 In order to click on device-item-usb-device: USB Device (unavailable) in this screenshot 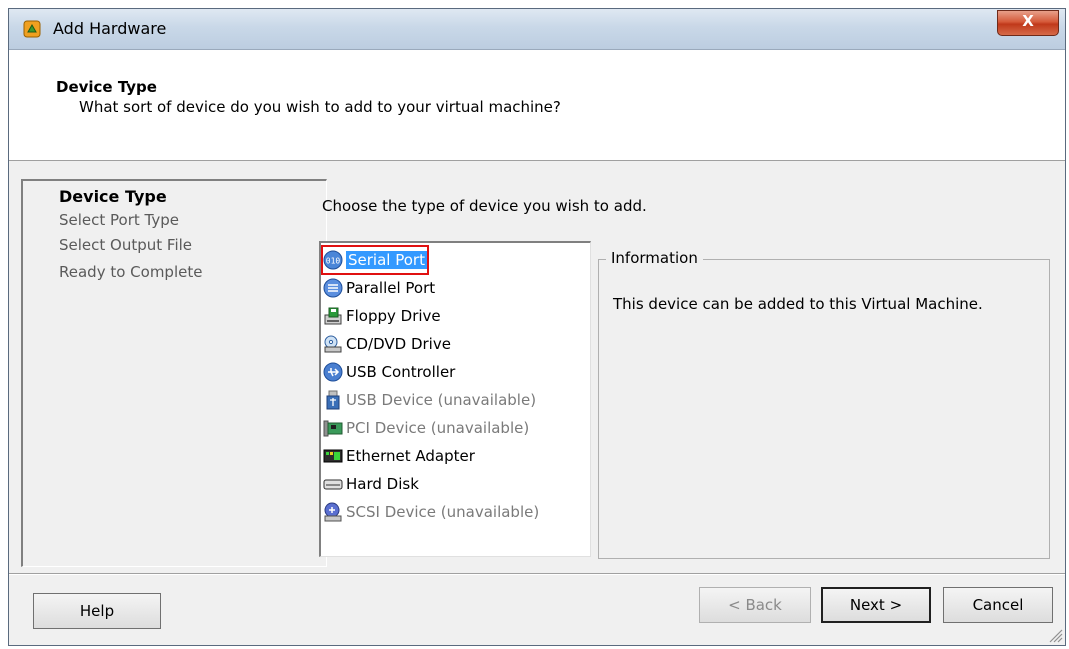, I will do `click(429, 400)`.